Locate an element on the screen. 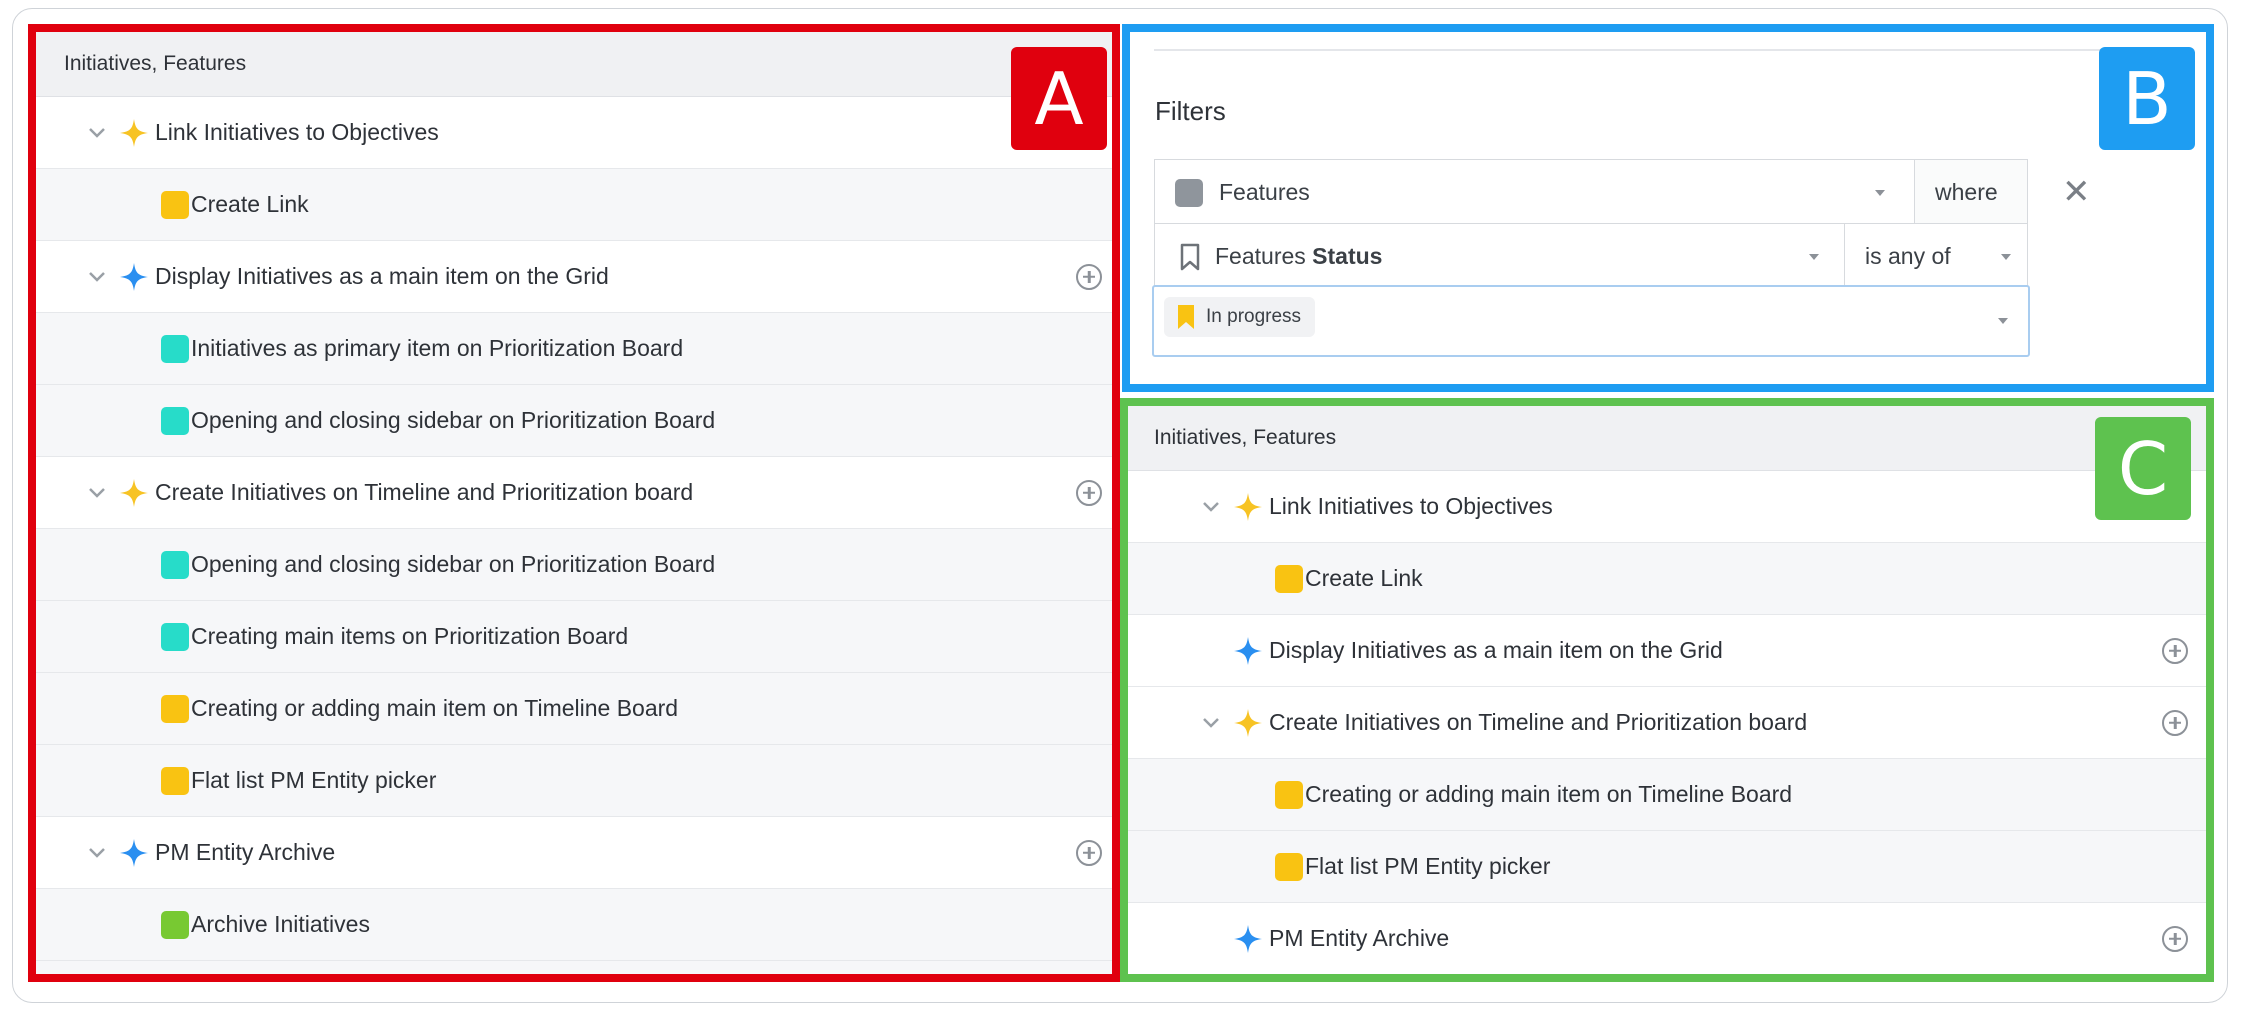  divider is located at coordinates (1639, 50).